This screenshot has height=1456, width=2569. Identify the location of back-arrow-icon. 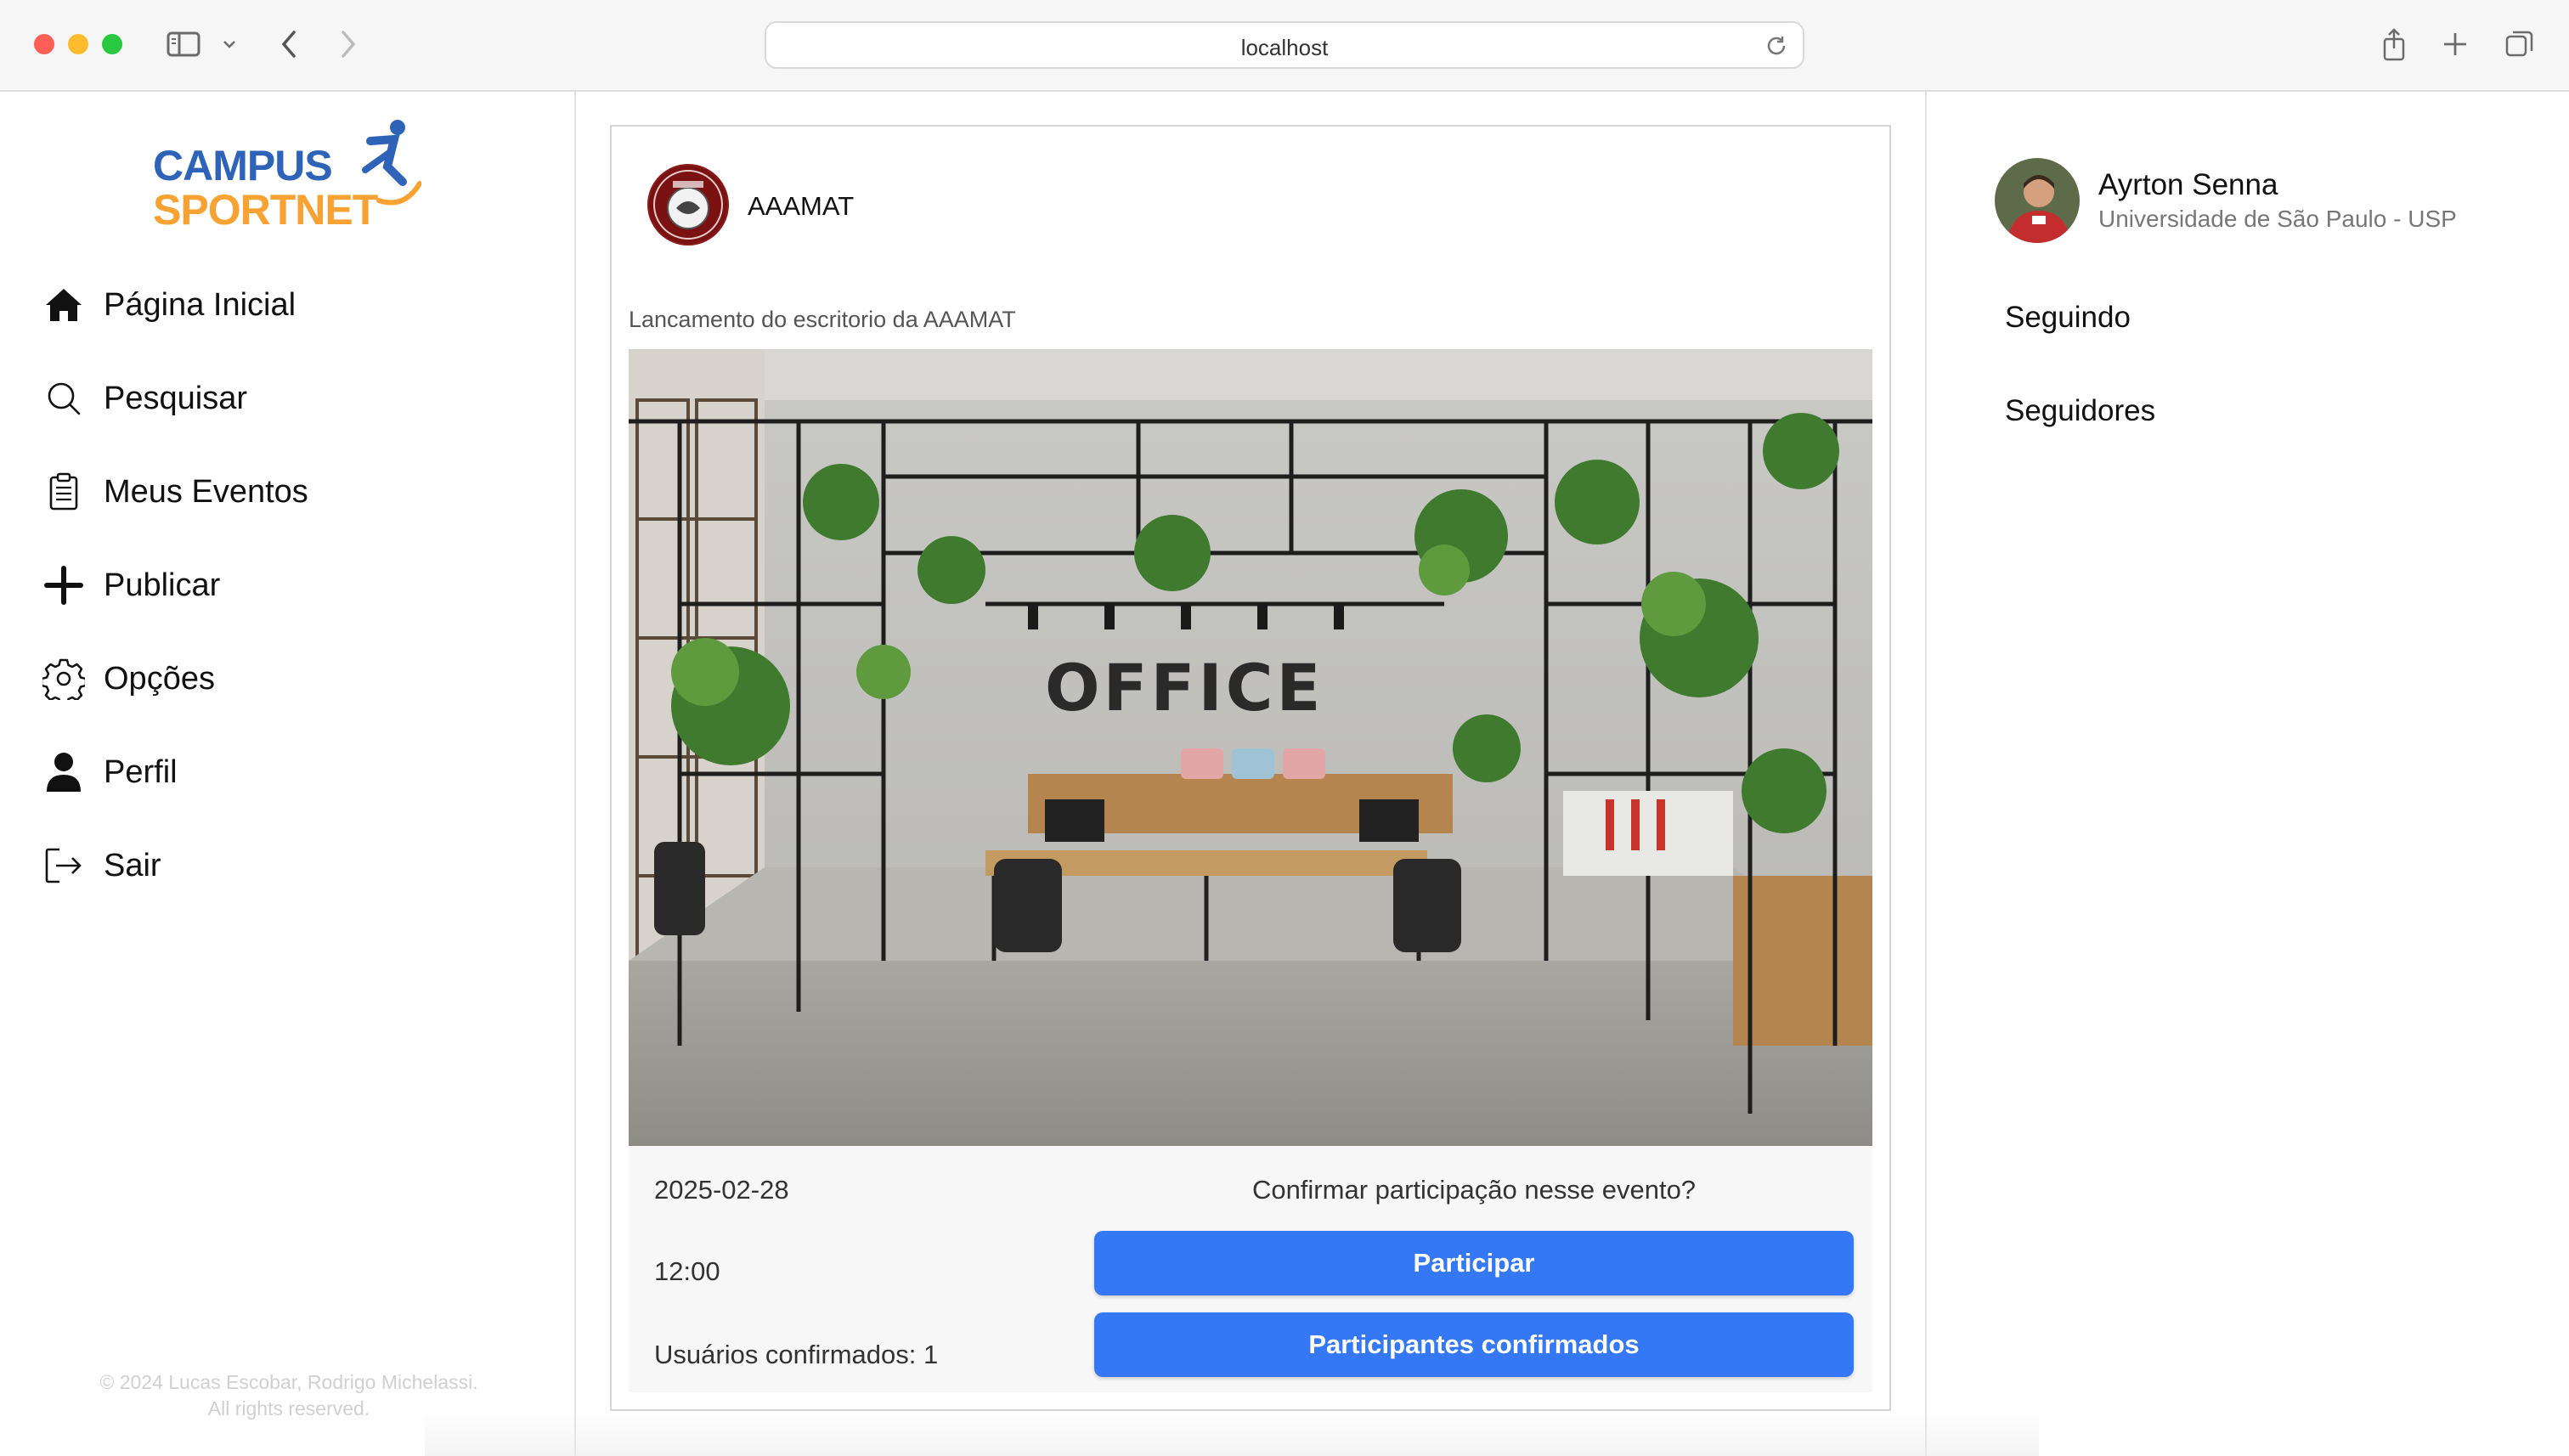
(289, 44).